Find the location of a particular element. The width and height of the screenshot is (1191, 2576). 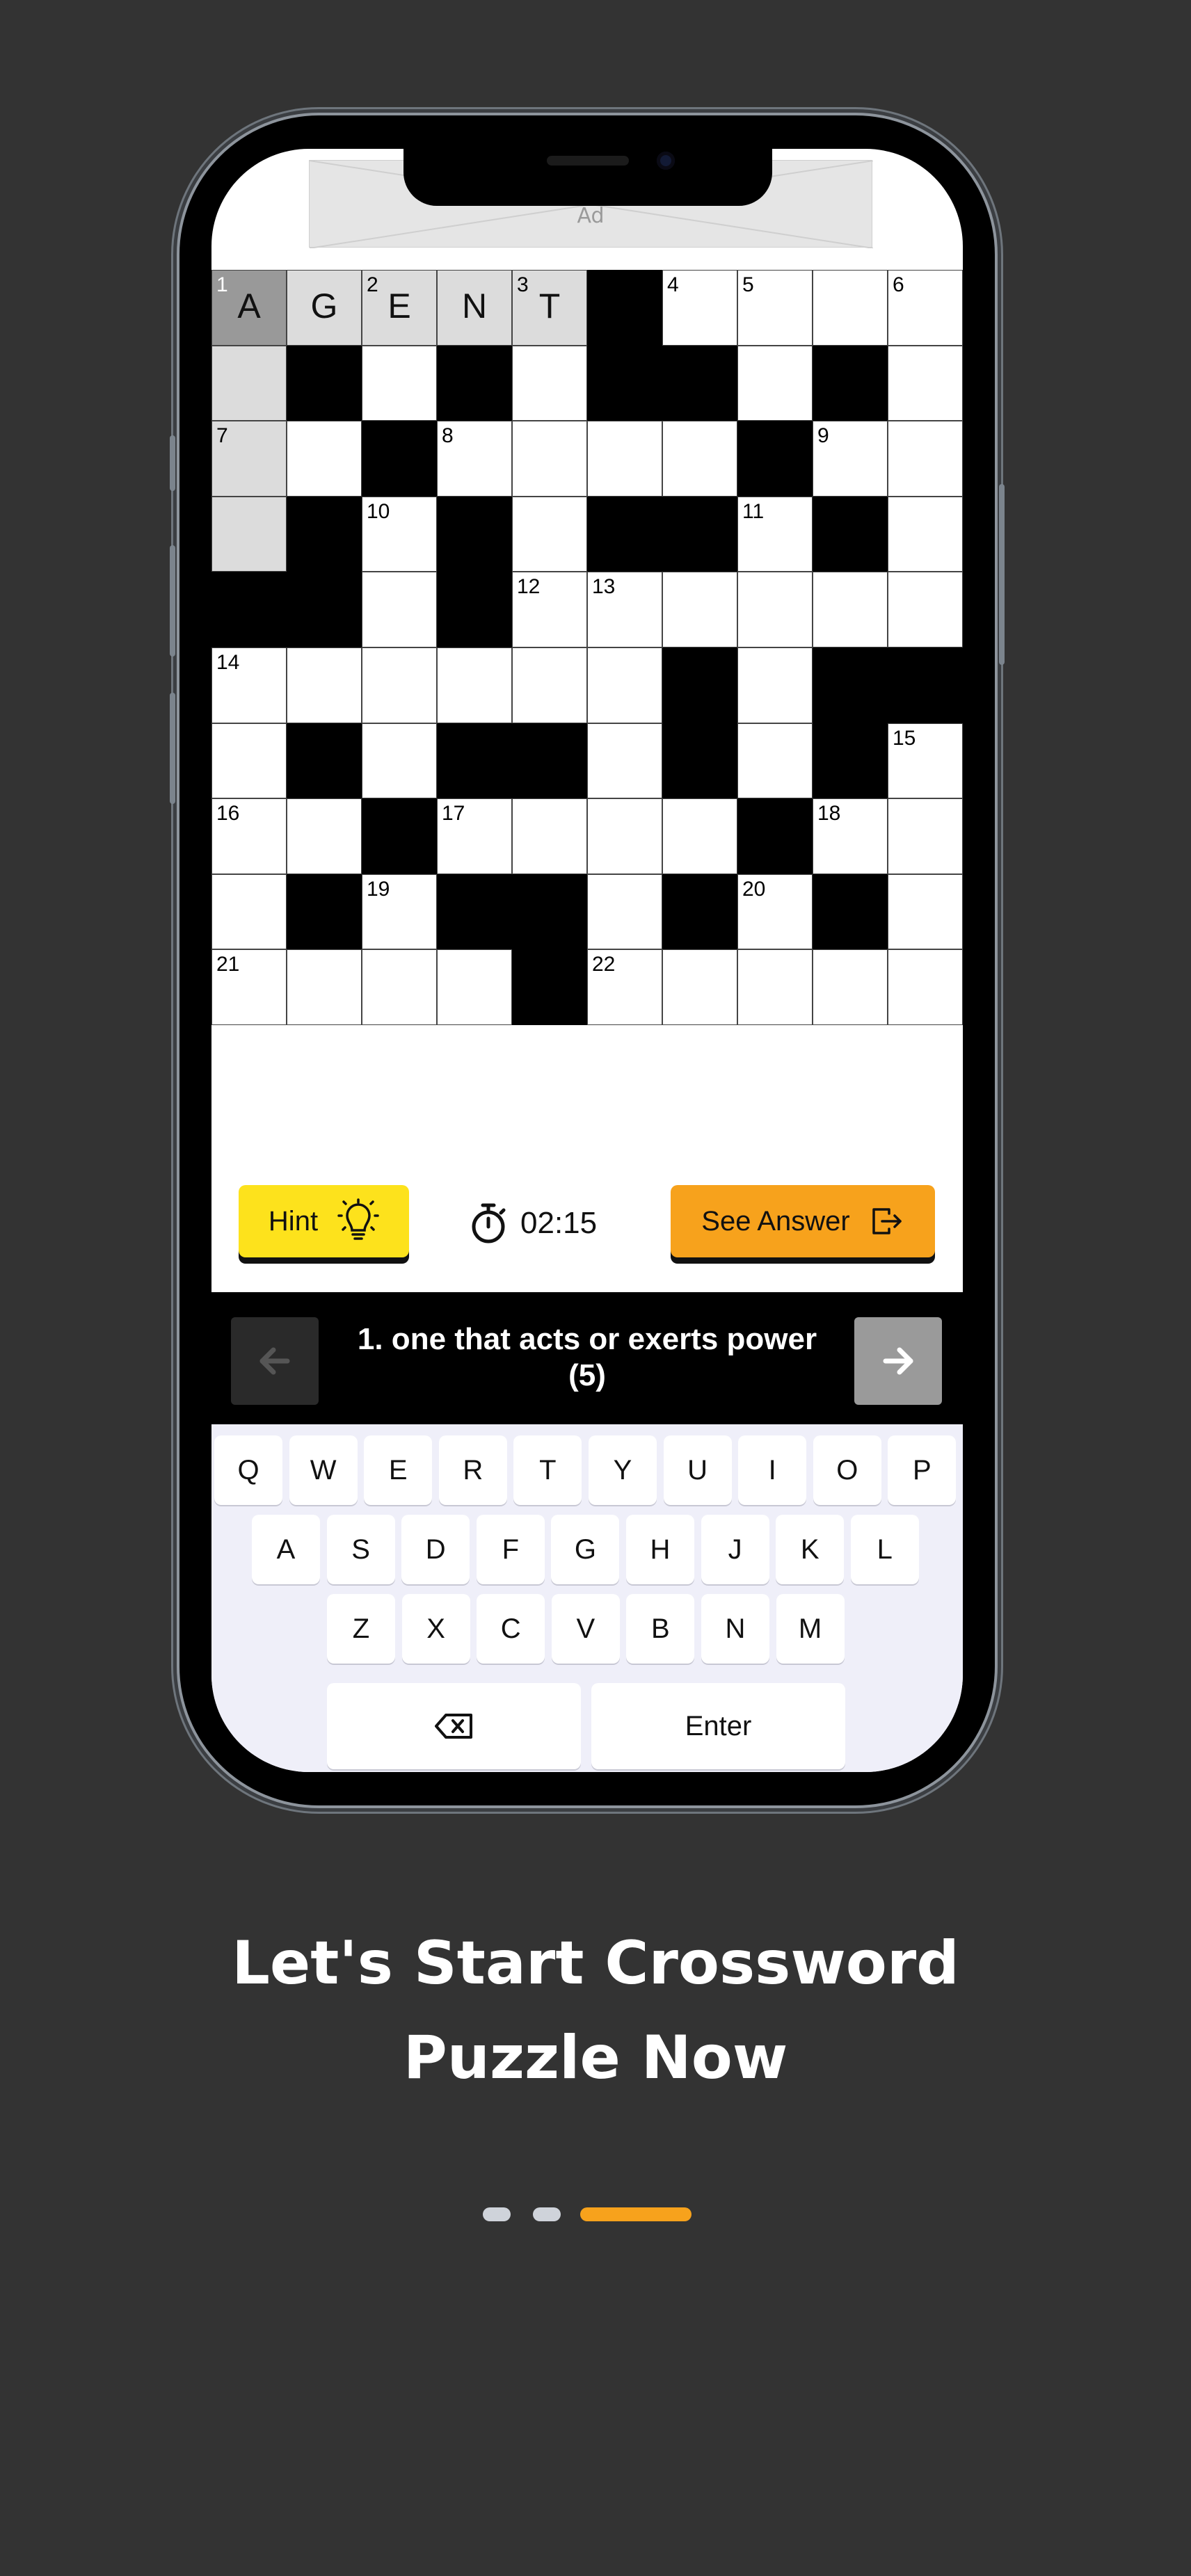

key-k: K is located at coordinates (810, 1549).